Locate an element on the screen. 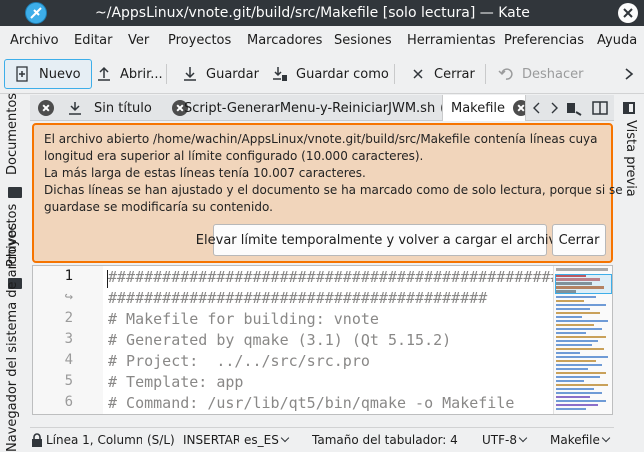 Image resolution: width=644 pixels, height=452 pixels. wrap-indicator-icon: ↪ is located at coordinates (68, 297).